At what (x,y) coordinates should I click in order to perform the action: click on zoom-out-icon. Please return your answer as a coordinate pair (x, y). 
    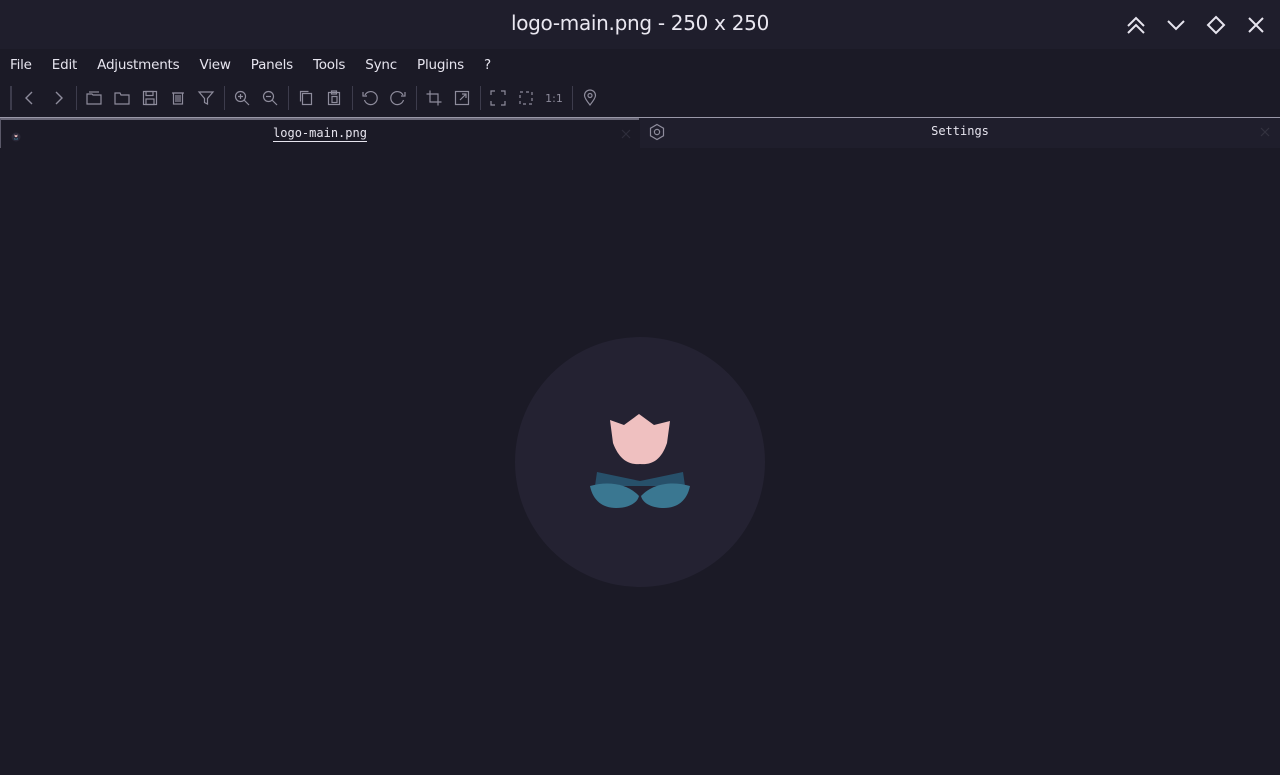
    Looking at the image, I should click on (270, 98).